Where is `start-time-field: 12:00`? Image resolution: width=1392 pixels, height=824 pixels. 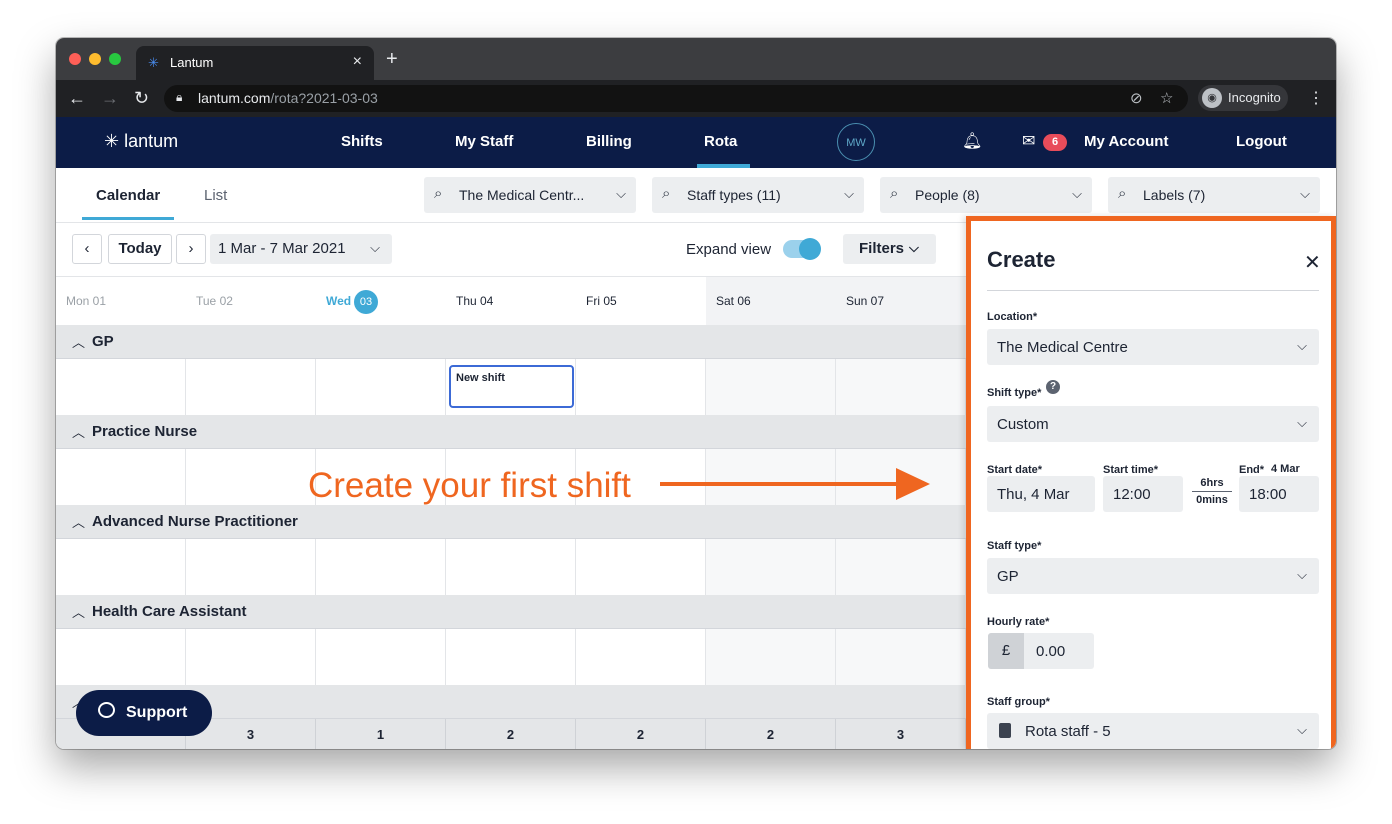
start-time-field: 12:00 is located at coordinates (1143, 494).